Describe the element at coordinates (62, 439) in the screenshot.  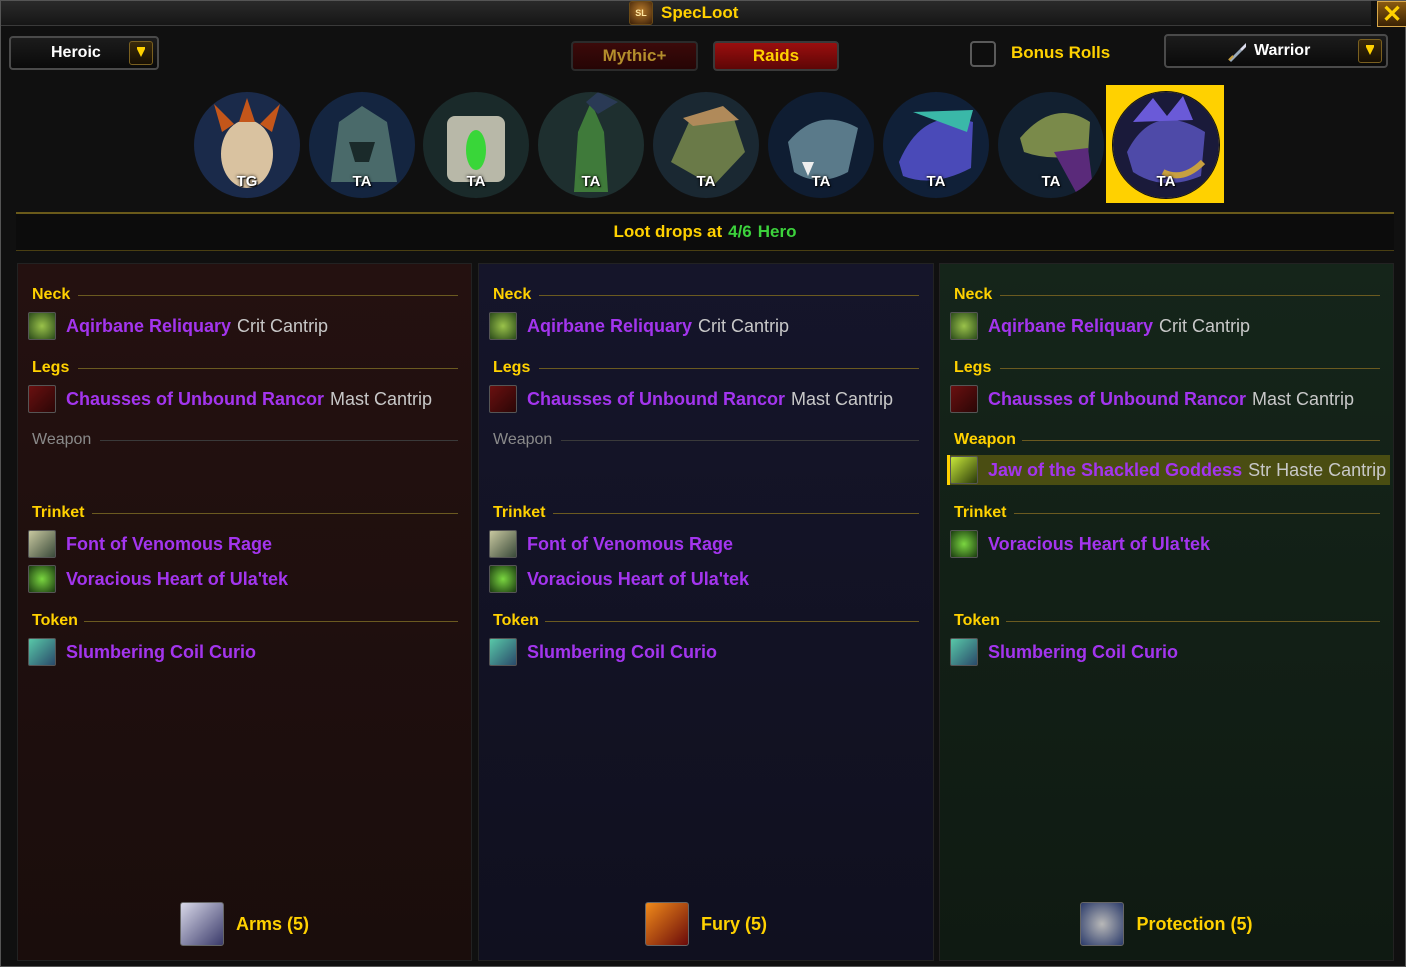
I see `slot-header-weapon: Weapon` at that location.